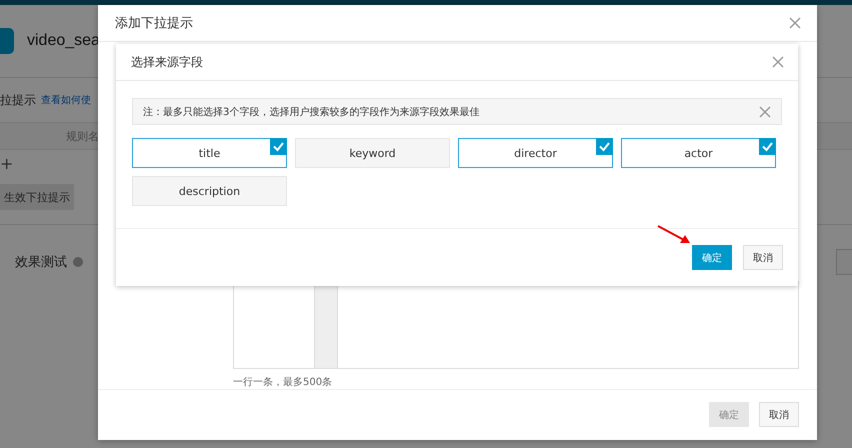 This screenshot has width=852, height=448. Describe the element at coordinates (78, 262) in the screenshot. I see `help-icon` at that location.